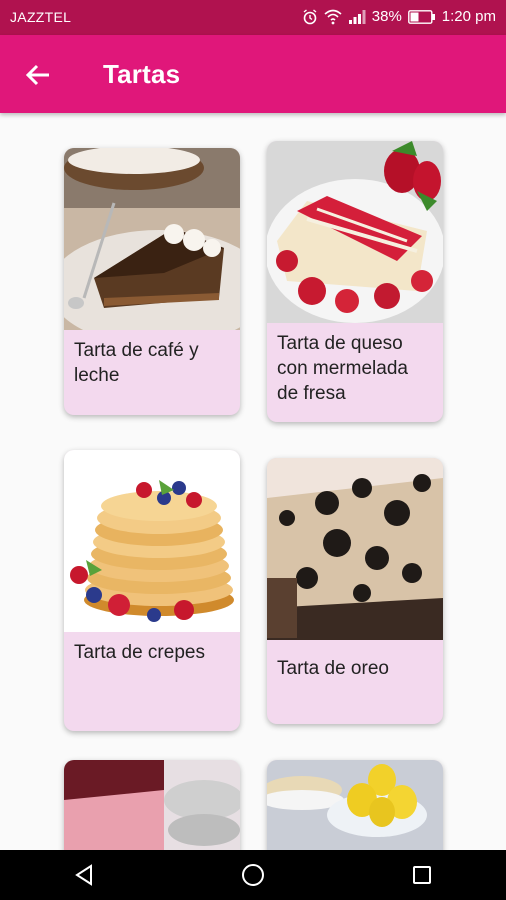  I want to click on circle-home-icon, so click(252, 875).